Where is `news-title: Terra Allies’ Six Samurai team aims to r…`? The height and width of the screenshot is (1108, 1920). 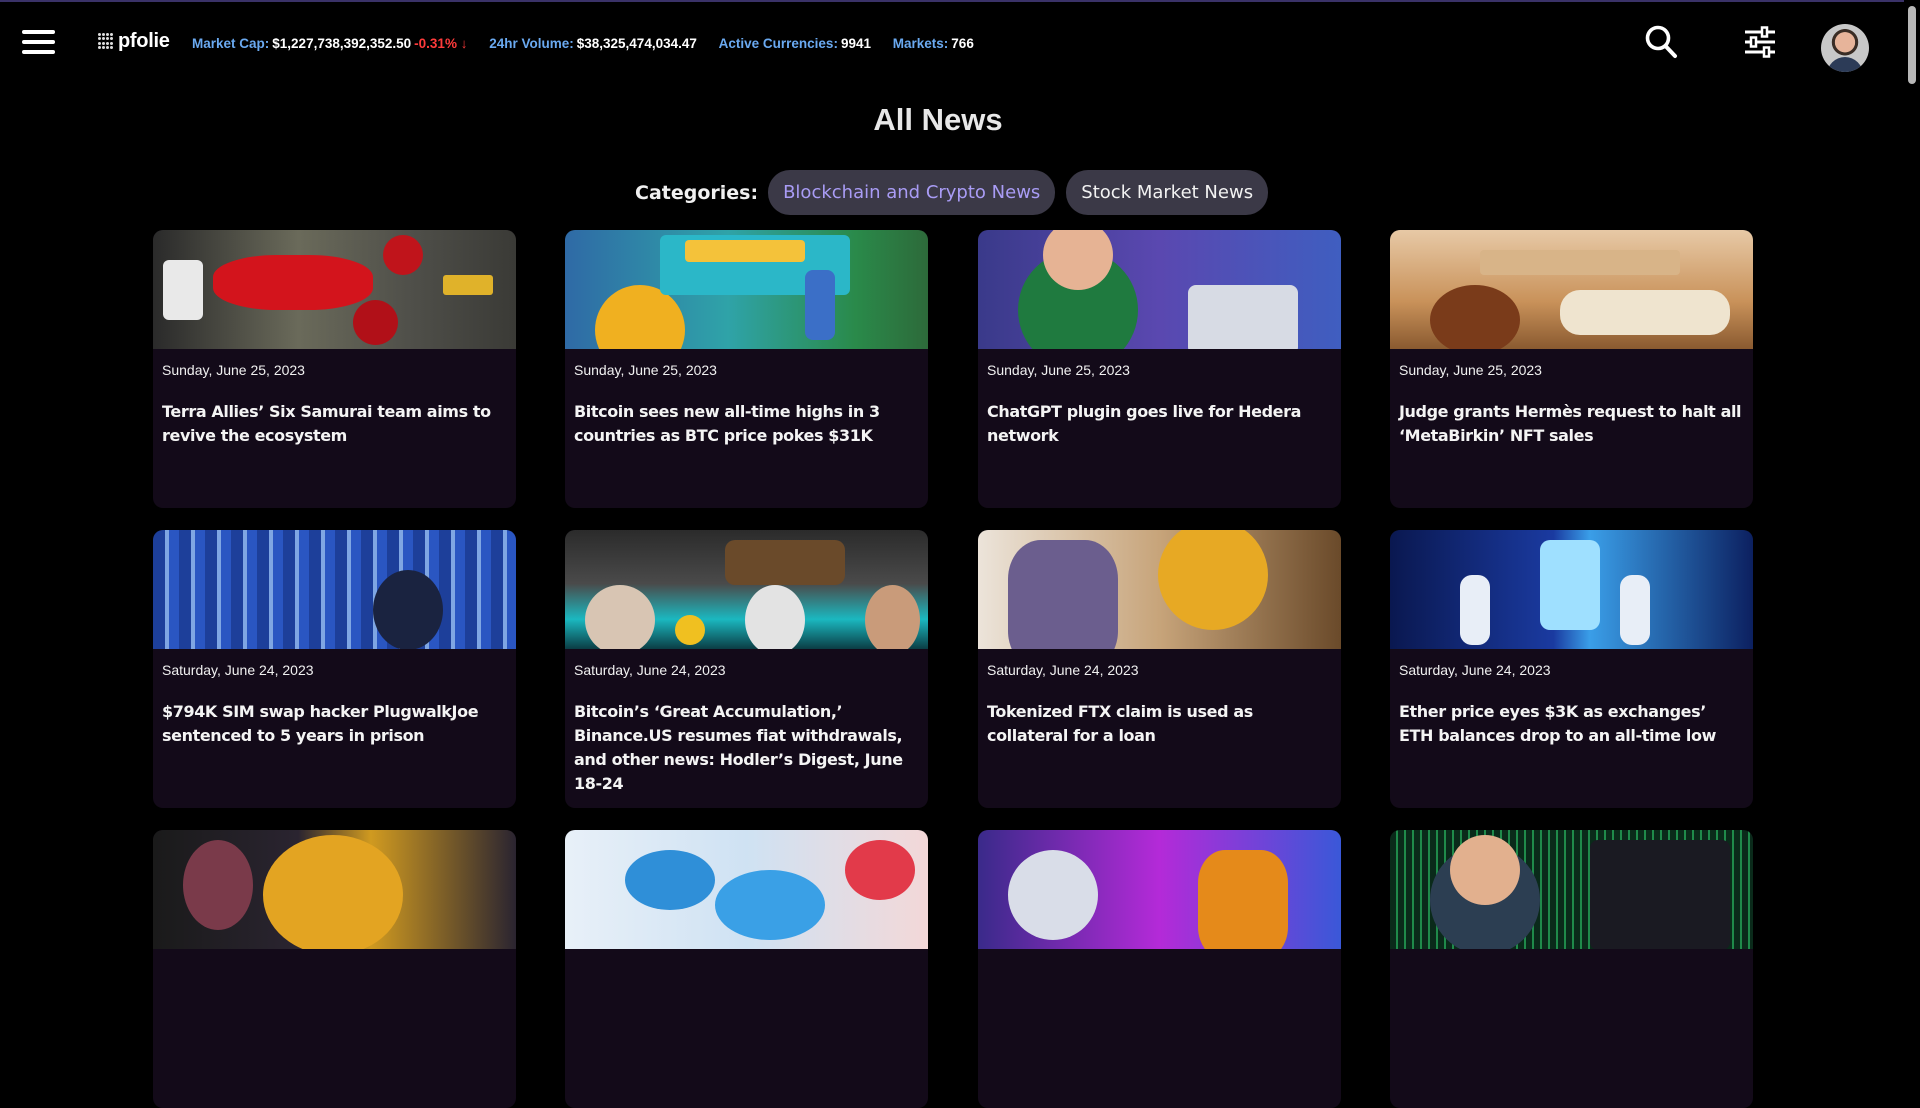
news-title: Terra Allies’ Six Samurai team aims to r… is located at coordinates (334, 424).